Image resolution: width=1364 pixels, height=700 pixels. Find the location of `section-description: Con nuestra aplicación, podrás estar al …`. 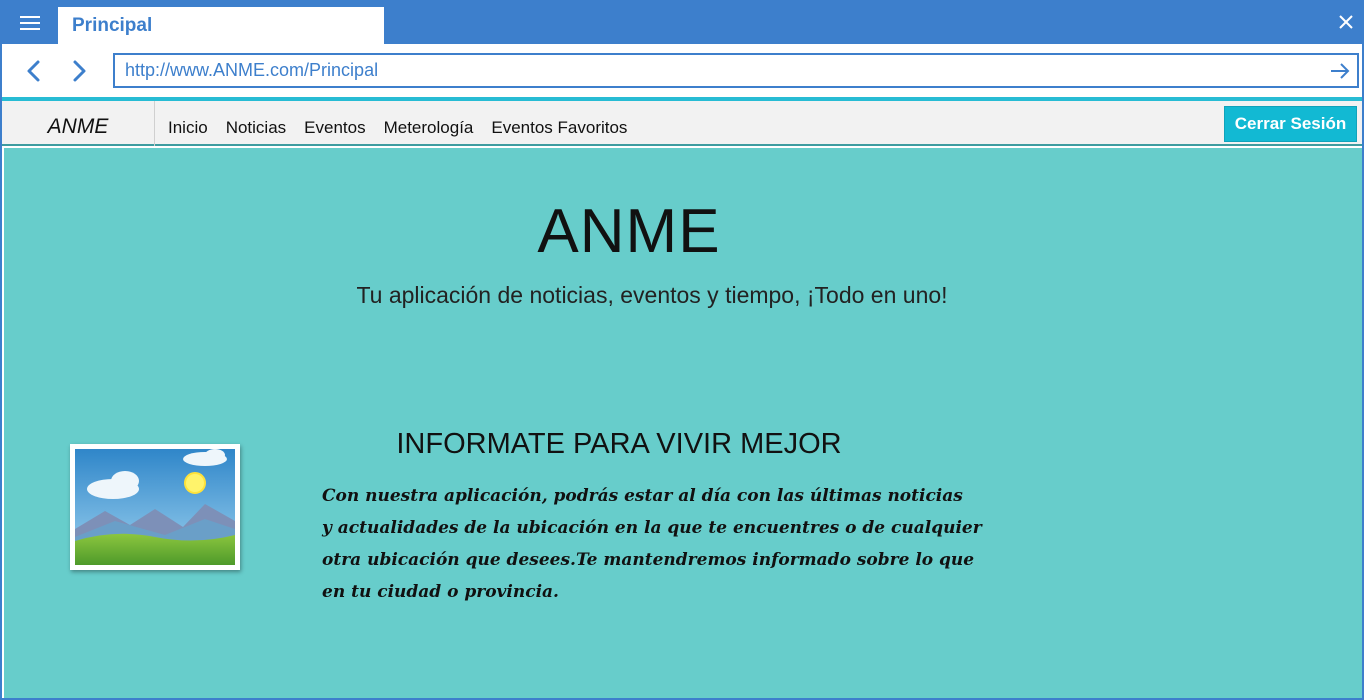

section-description: Con nuestra aplicación, podrás estar al … is located at coordinates (652, 544).